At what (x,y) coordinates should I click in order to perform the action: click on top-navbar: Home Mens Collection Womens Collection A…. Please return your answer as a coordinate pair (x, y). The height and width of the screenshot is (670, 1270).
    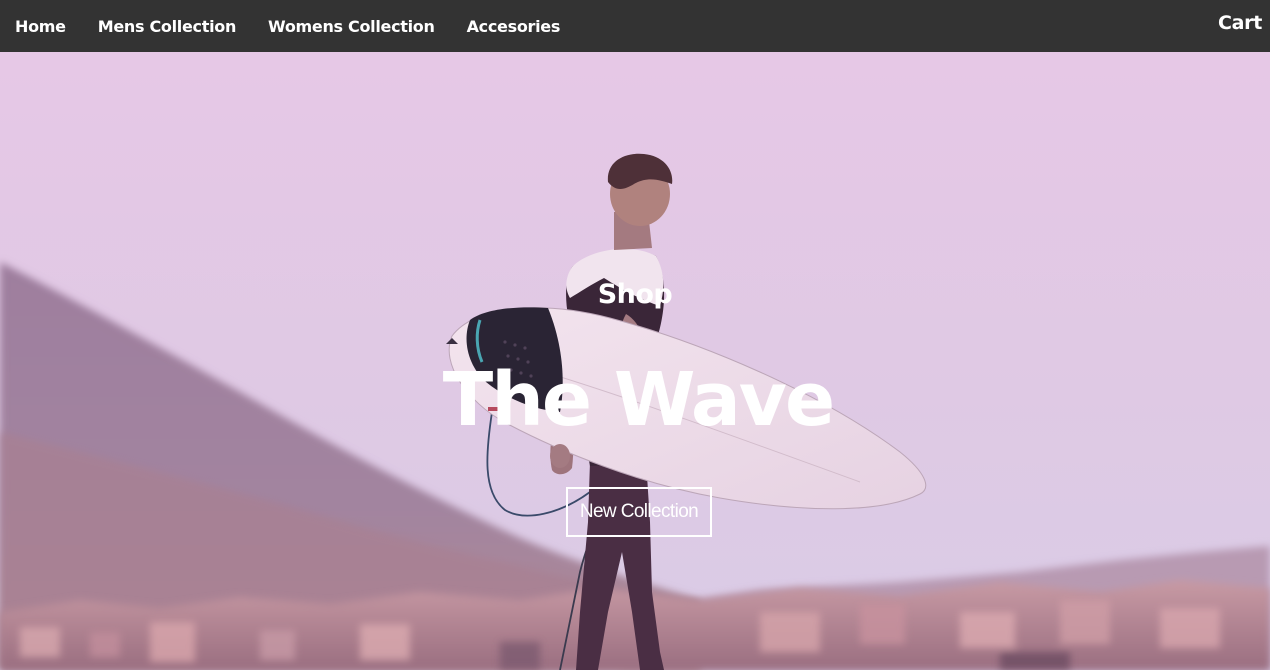
    Looking at the image, I should click on (635, 26).